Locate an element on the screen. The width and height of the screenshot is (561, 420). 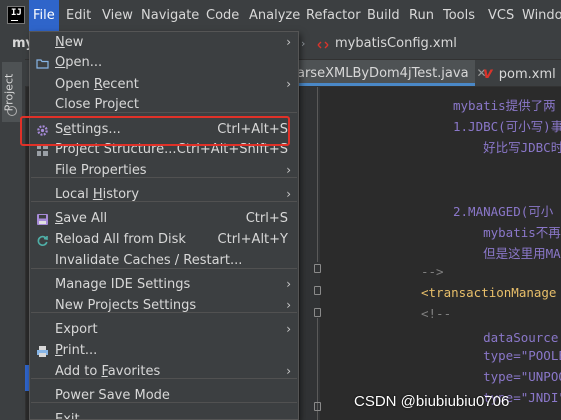
maven-icon: v is located at coordinates (488, 73).